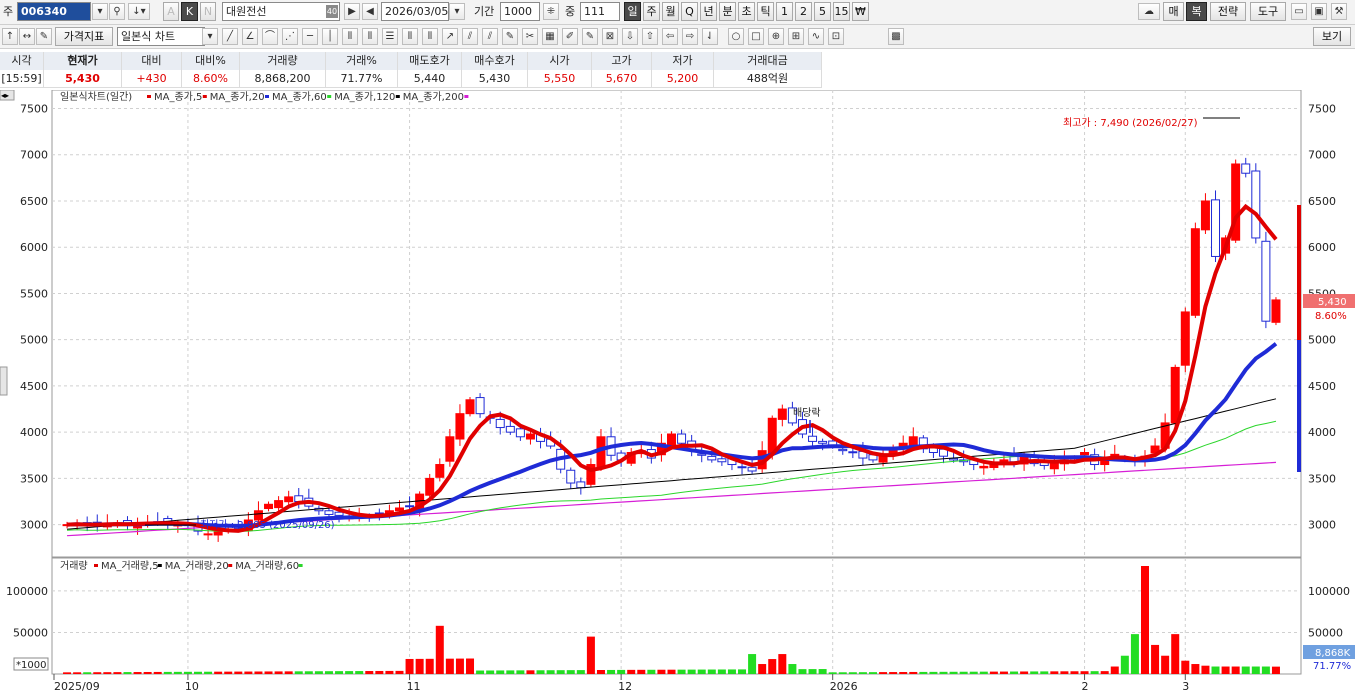  Describe the element at coordinates (83, 61) in the screenshot. I see `quote-header-price: 현재가` at that location.